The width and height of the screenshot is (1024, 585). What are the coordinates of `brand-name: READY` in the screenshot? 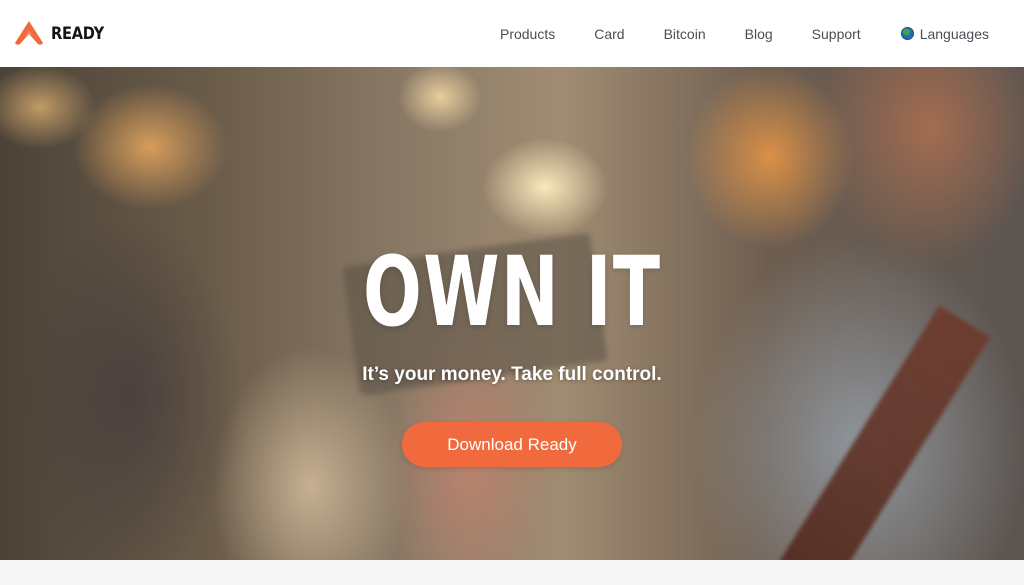 It's located at (77, 33).